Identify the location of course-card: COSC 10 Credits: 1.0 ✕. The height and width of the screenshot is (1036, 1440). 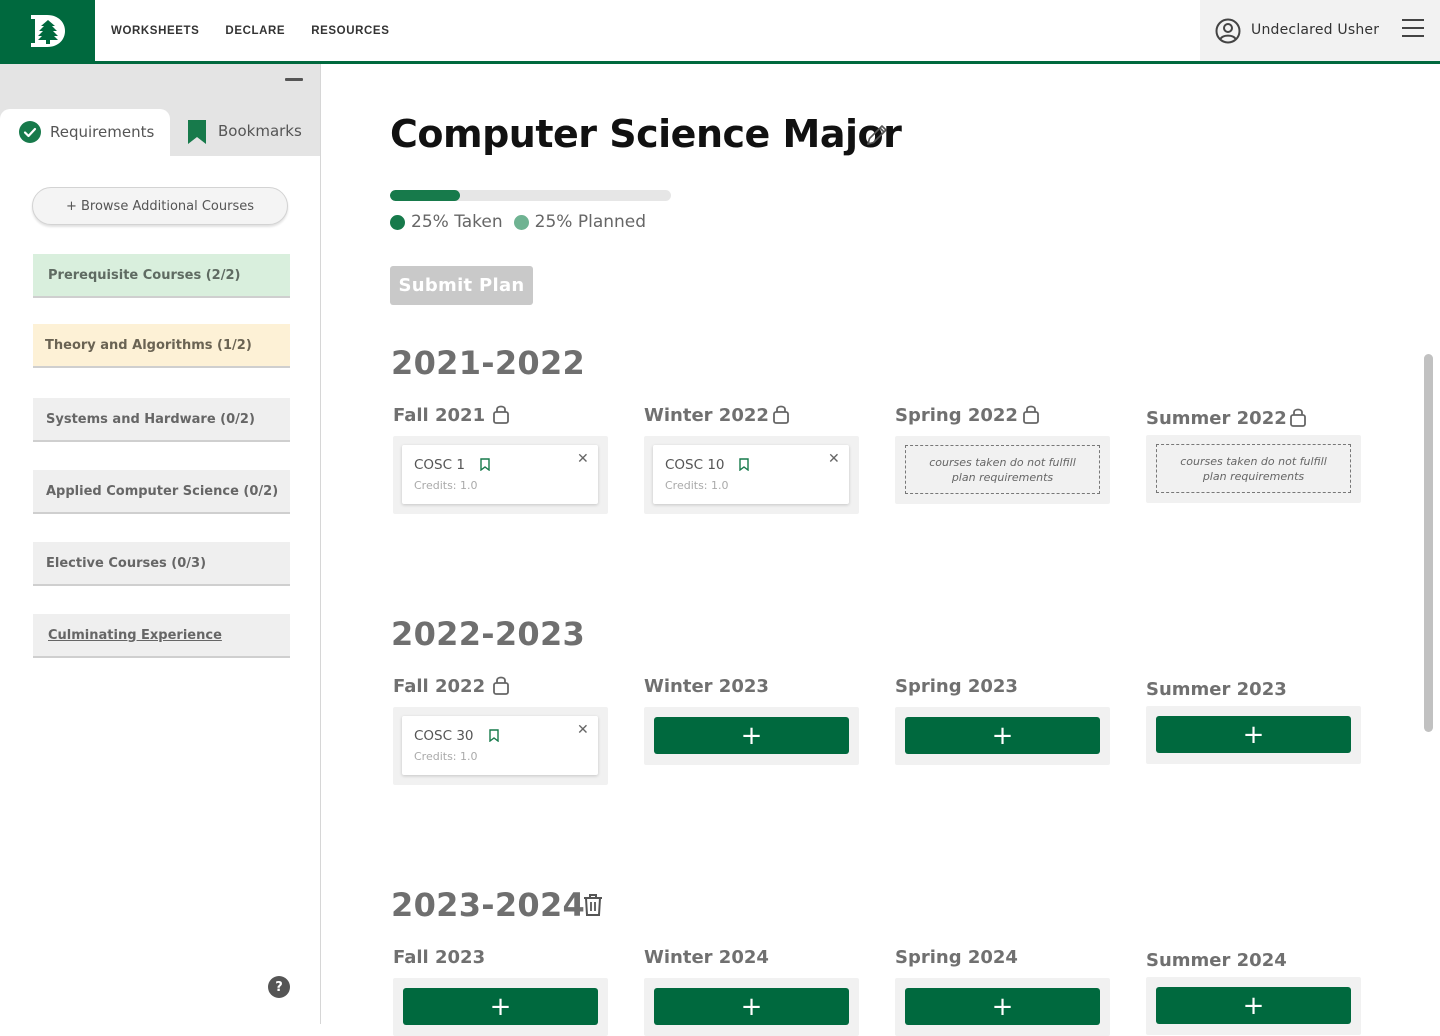
(751, 474).